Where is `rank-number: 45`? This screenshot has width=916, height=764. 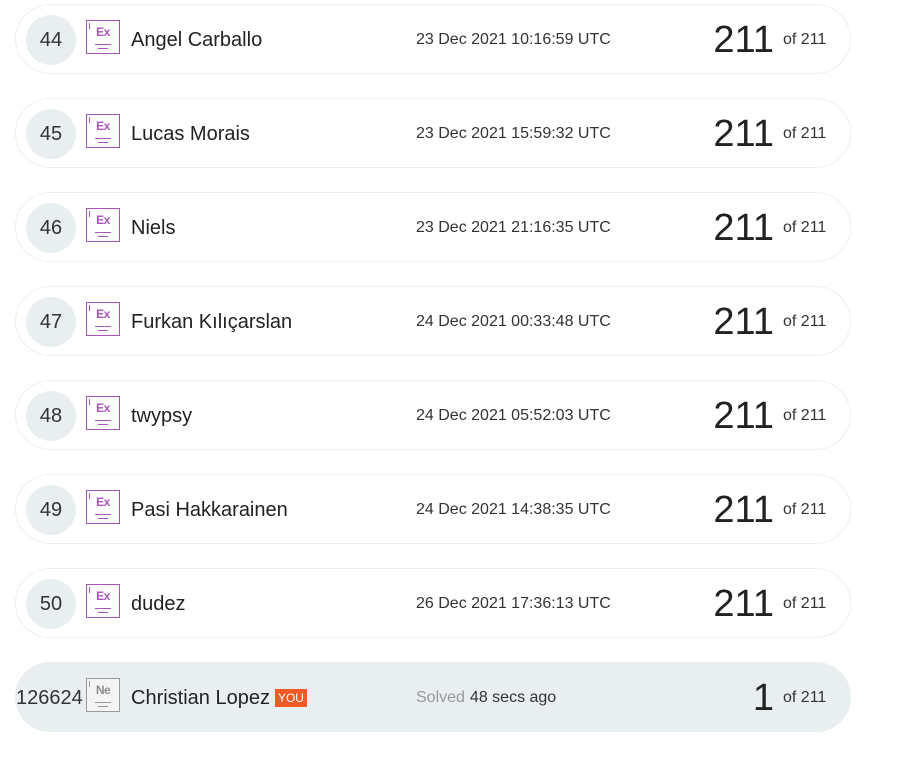
rank-number: 45 is located at coordinates (51, 134).